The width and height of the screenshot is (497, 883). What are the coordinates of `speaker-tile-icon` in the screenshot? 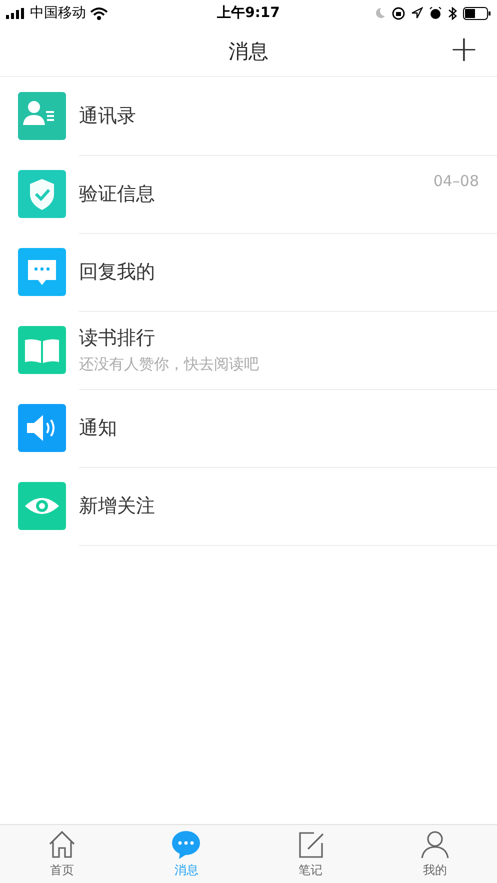 It's located at (42, 428).